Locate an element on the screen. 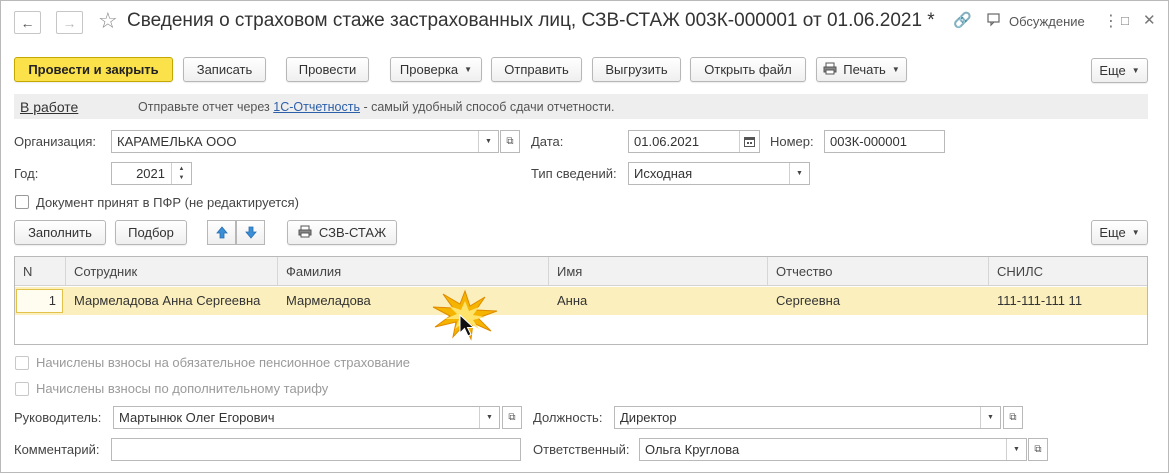  discussion-icon is located at coordinates (995, 22).